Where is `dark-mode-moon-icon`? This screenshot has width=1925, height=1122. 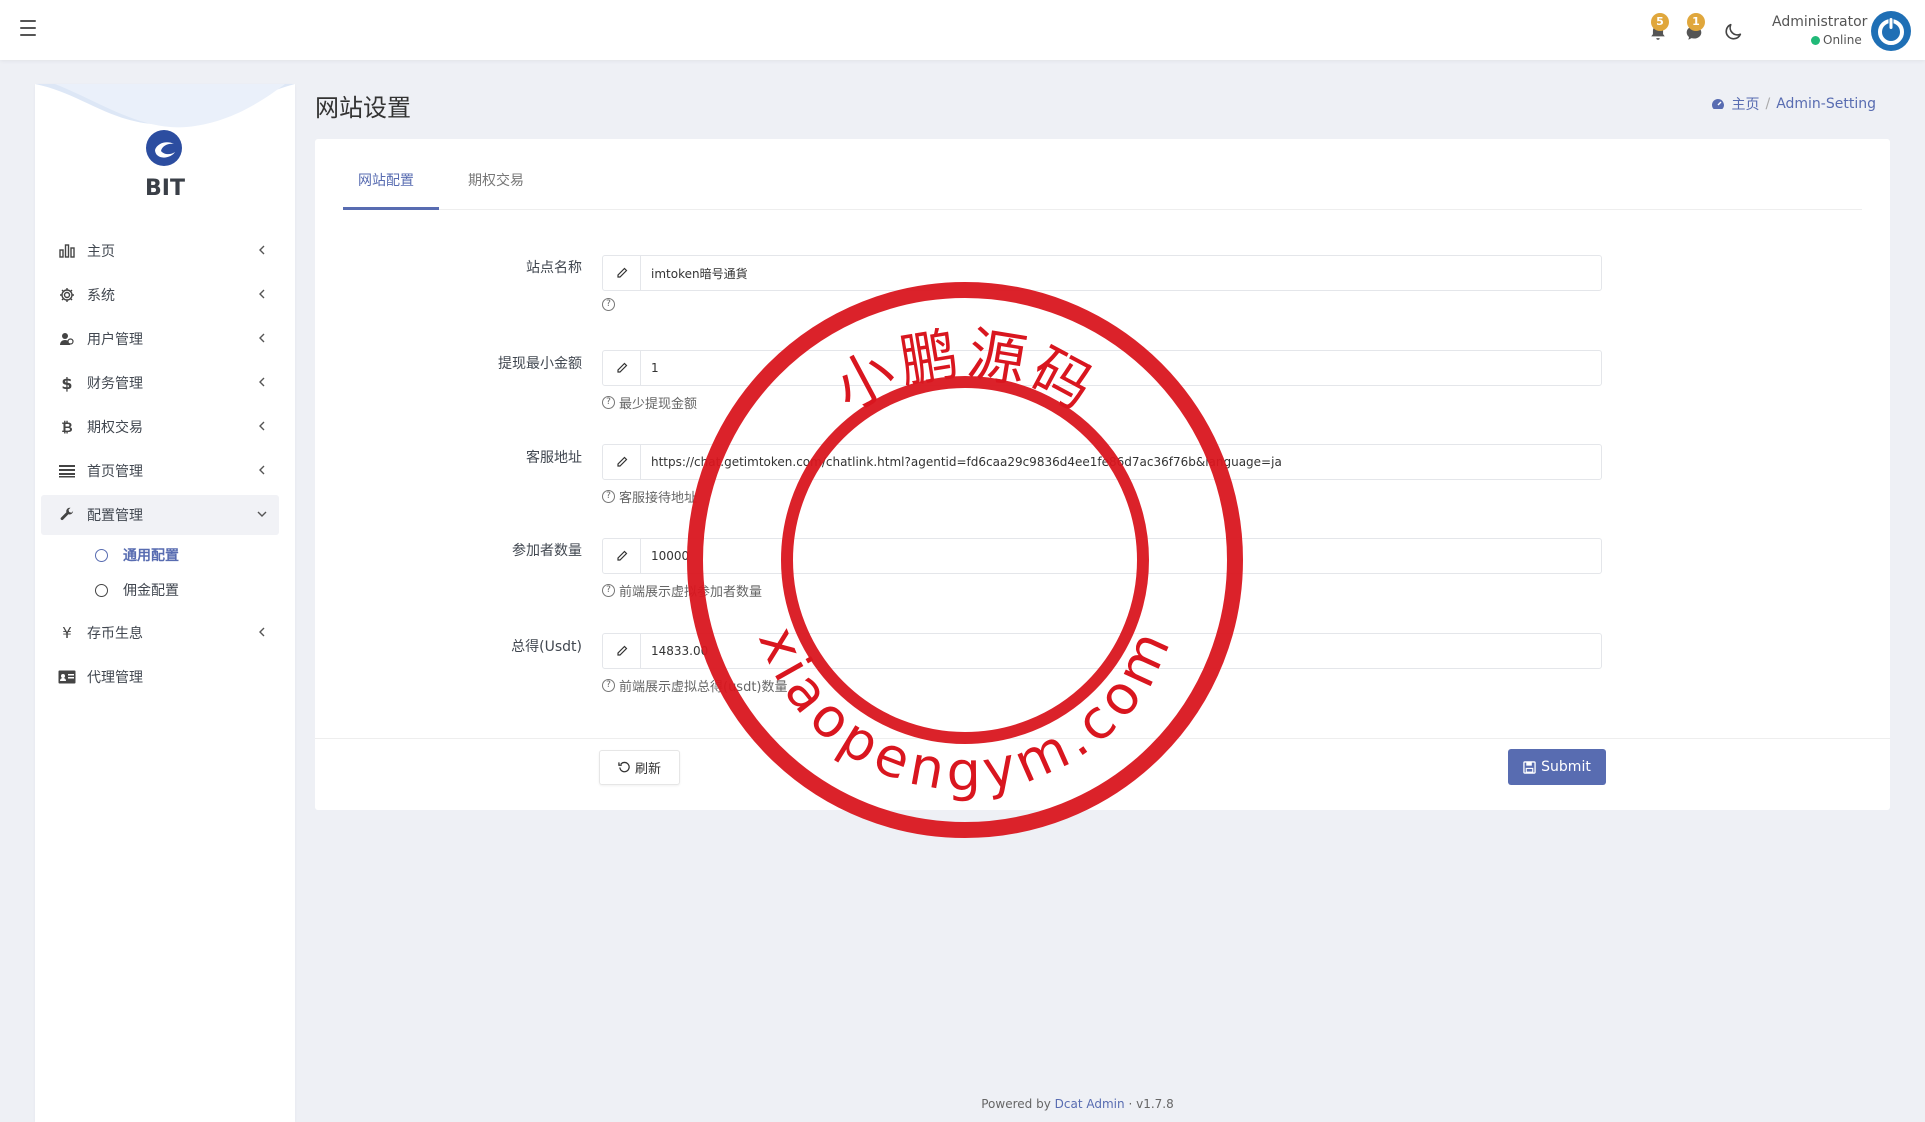 dark-mode-moon-icon is located at coordinates (1733, 32).